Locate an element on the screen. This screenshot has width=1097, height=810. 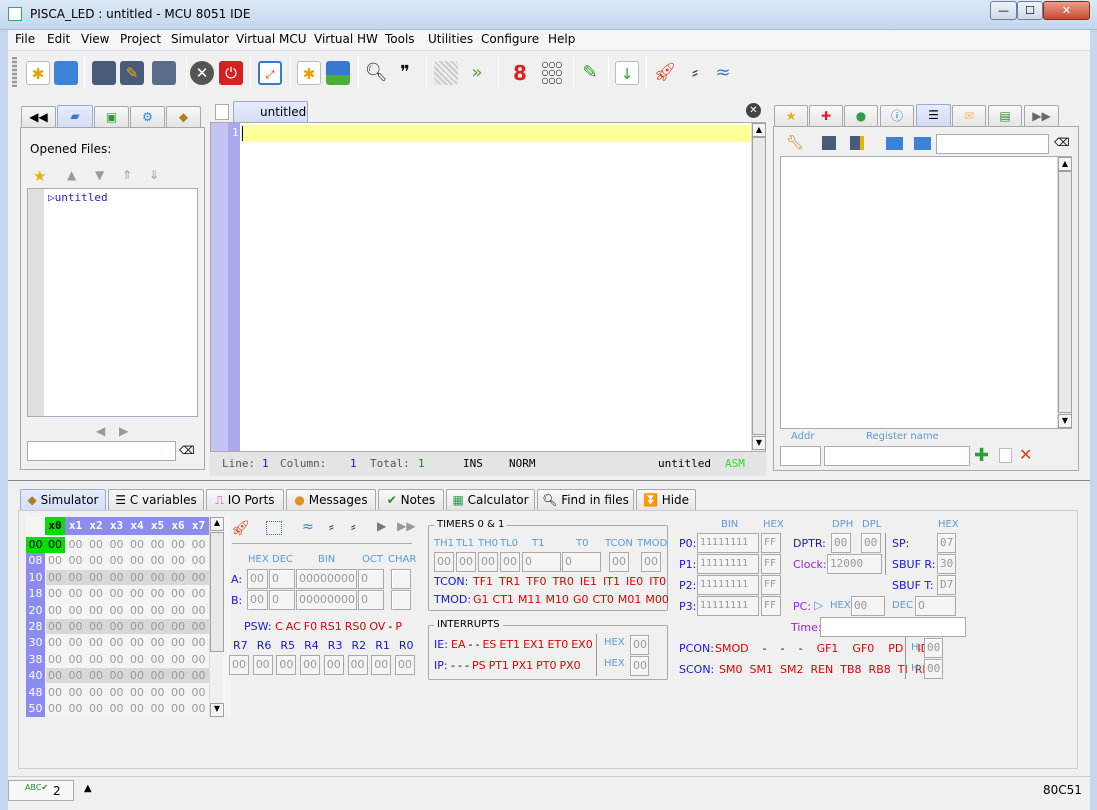
bit-flag: PT1 is located at coordinates (499, 665).